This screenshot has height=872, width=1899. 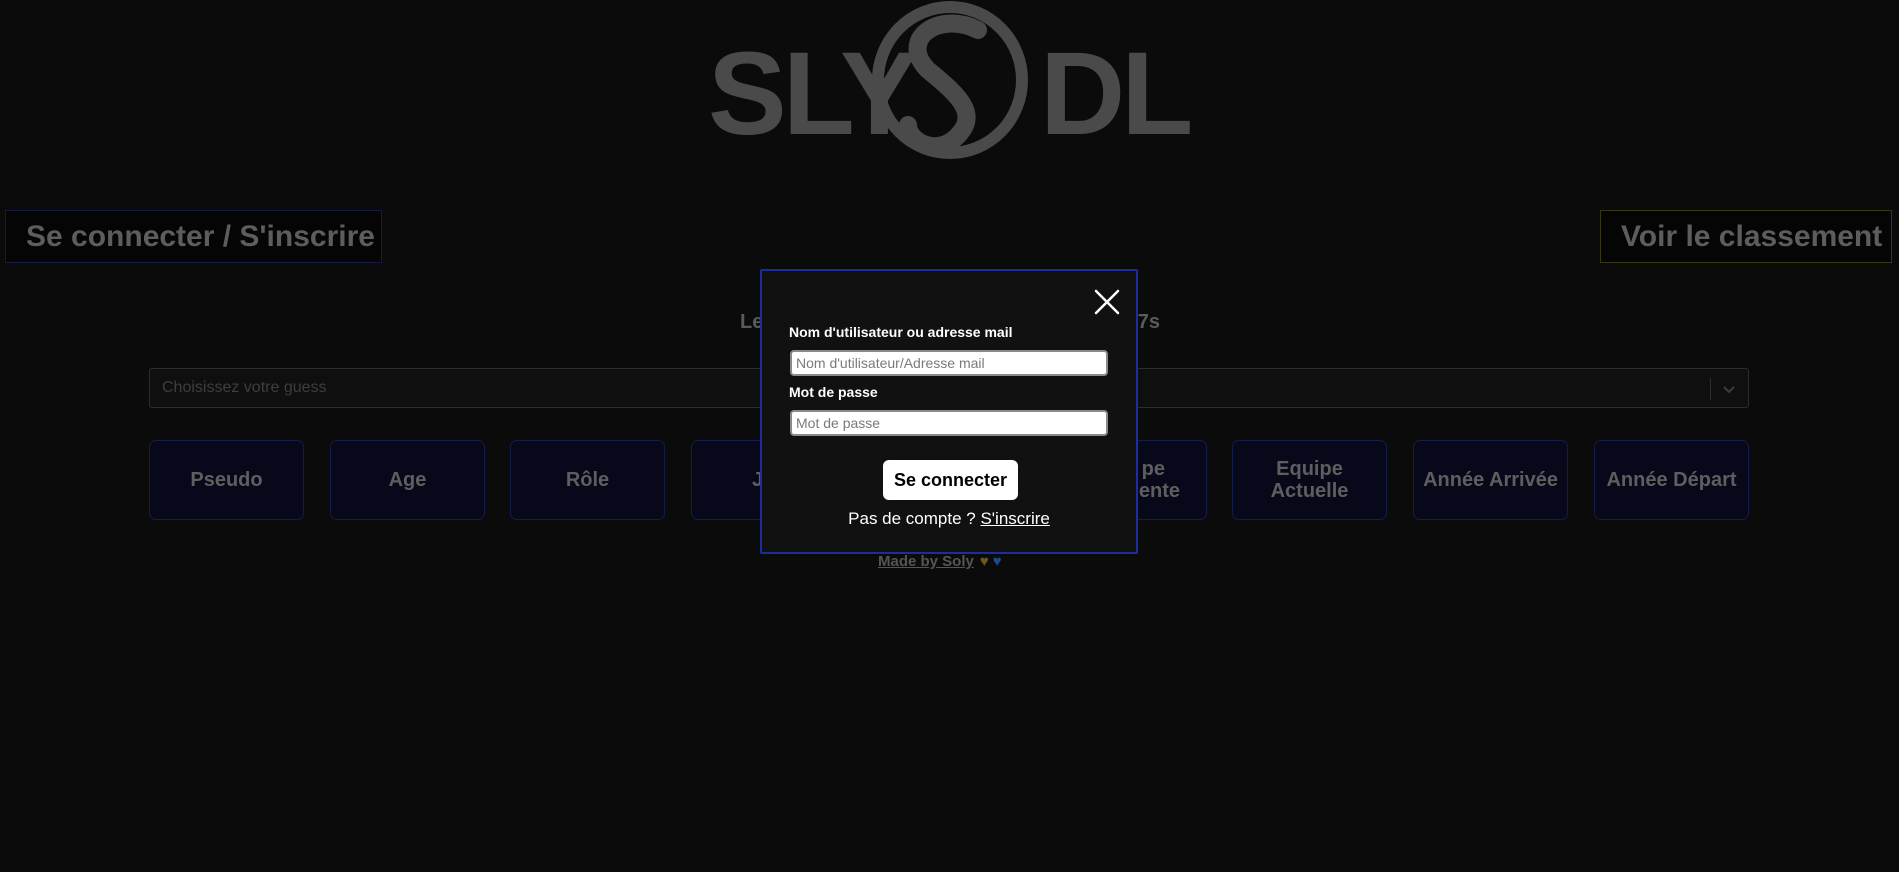 What do you see at coordinates (1729, 389) in the screenshot?
I see `chevron-down-icon` at bounding box center [1729, 389].